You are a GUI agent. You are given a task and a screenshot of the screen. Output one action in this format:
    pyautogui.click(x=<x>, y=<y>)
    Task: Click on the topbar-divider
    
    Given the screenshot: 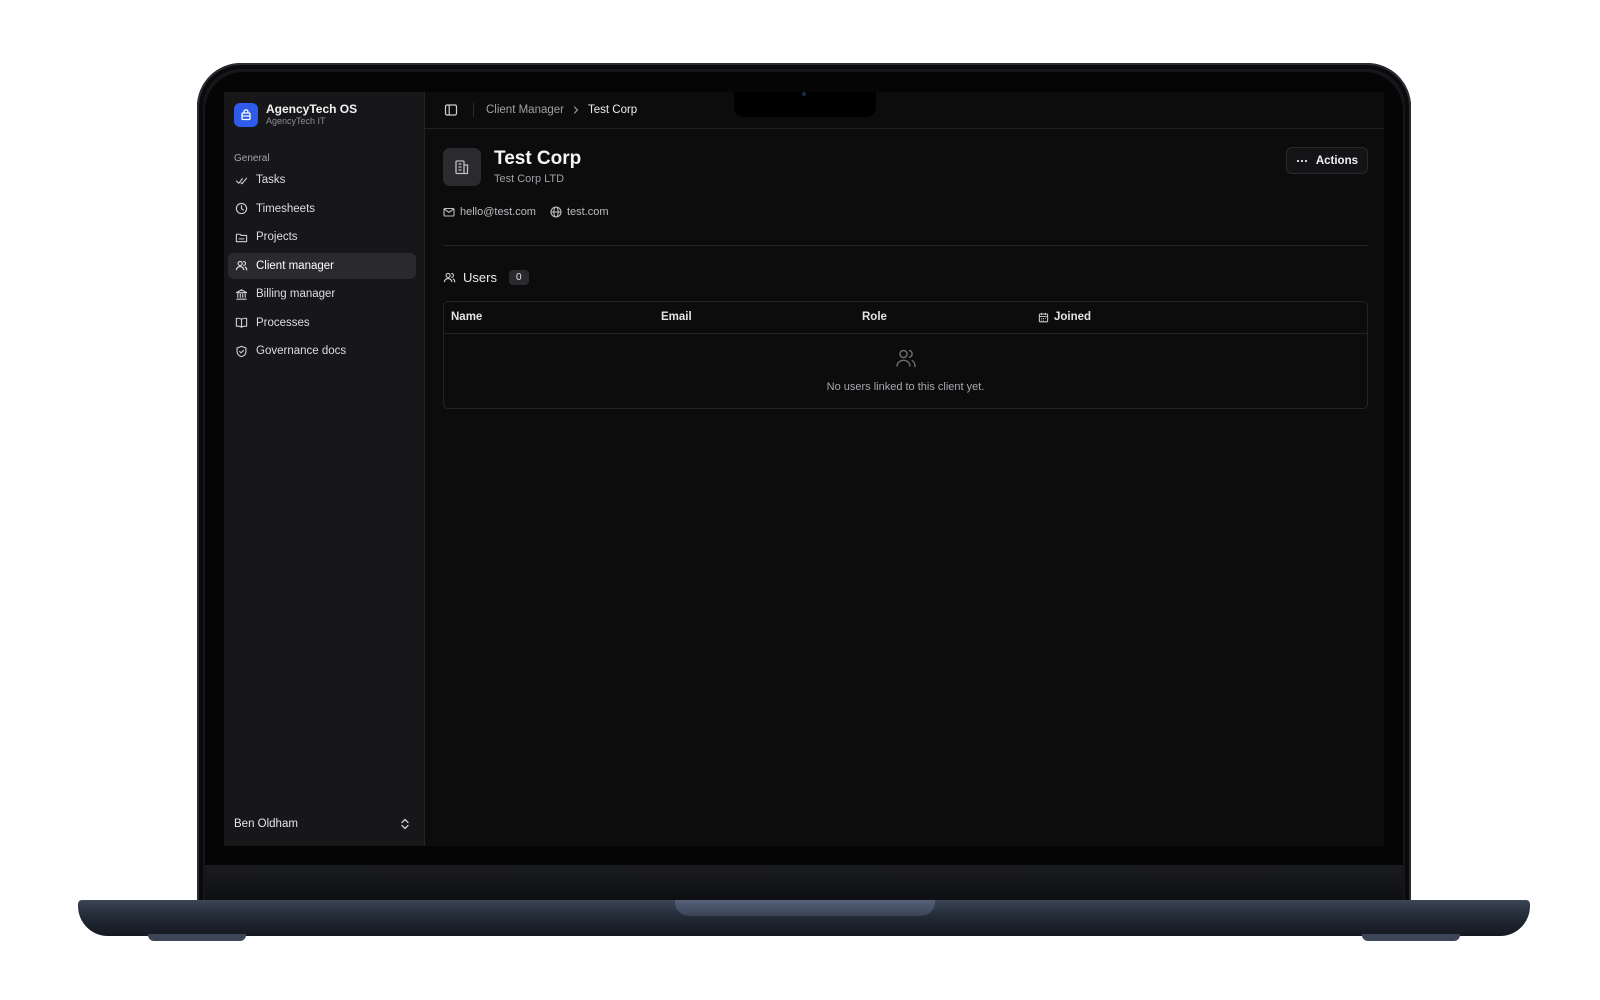 What is the action you would take?
    pyautogui.click(x=473, y=110)
    